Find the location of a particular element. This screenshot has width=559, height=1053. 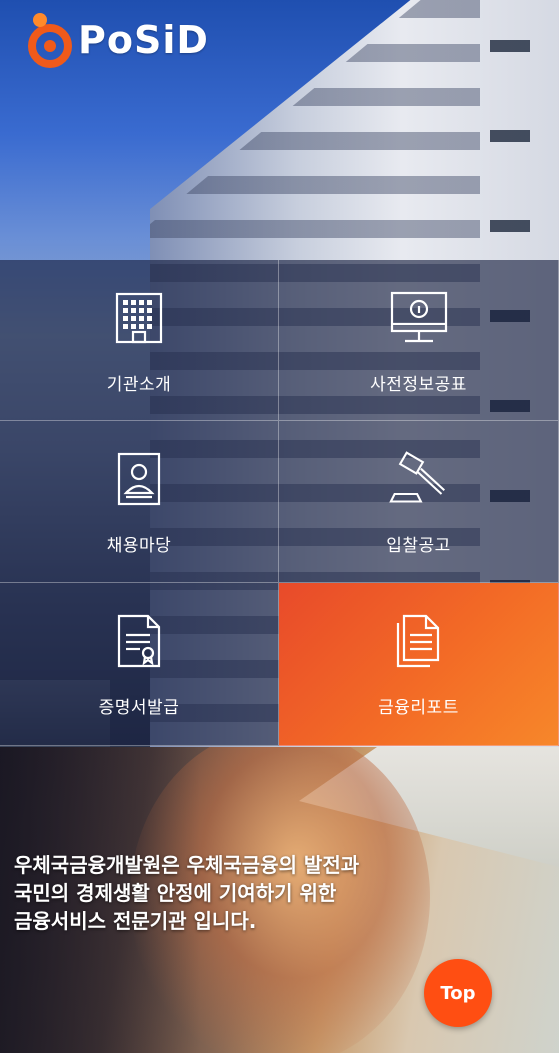

gavel-icon is located at coordinates (418, 479).